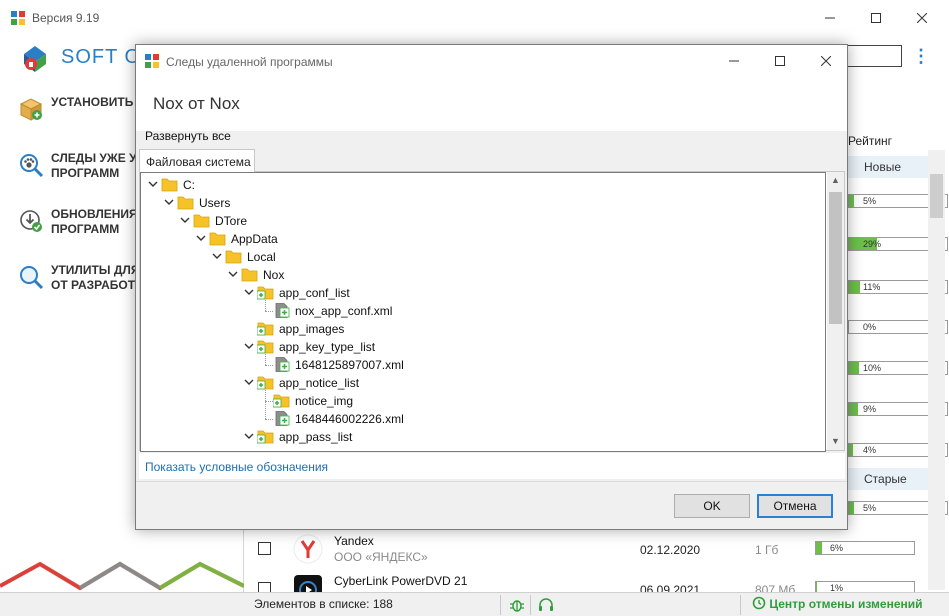 The width and height of the screenshot is (949, 616). Describe the element at coordinates (381, 557) in the screenshot. I see `program-vendor: ООО «ЯНДЕКС»` at that location.